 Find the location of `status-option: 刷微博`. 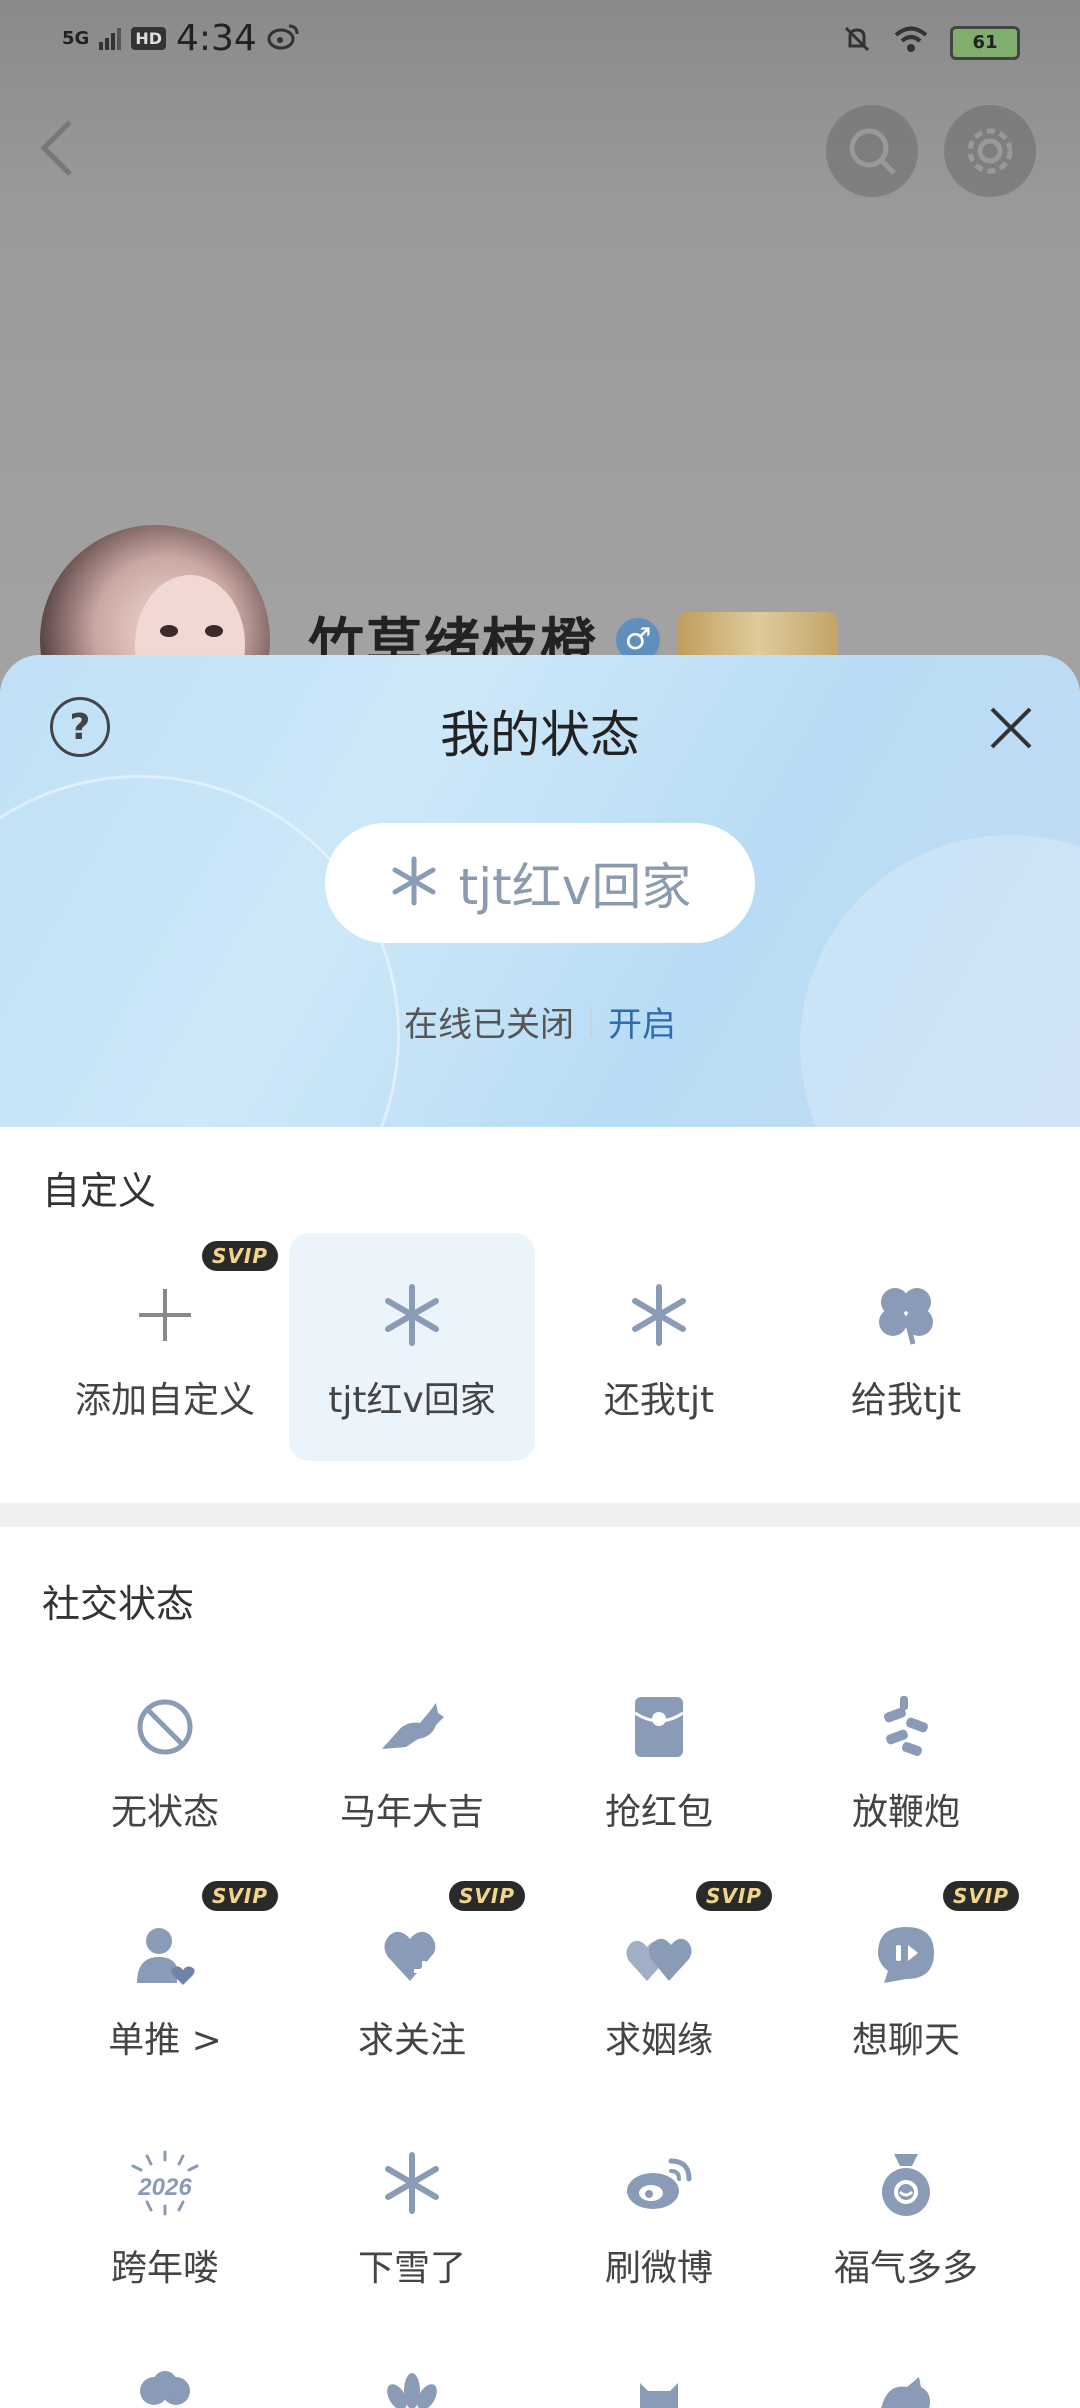

status-option: 刷微博 is located at coordinates (659, 2215).